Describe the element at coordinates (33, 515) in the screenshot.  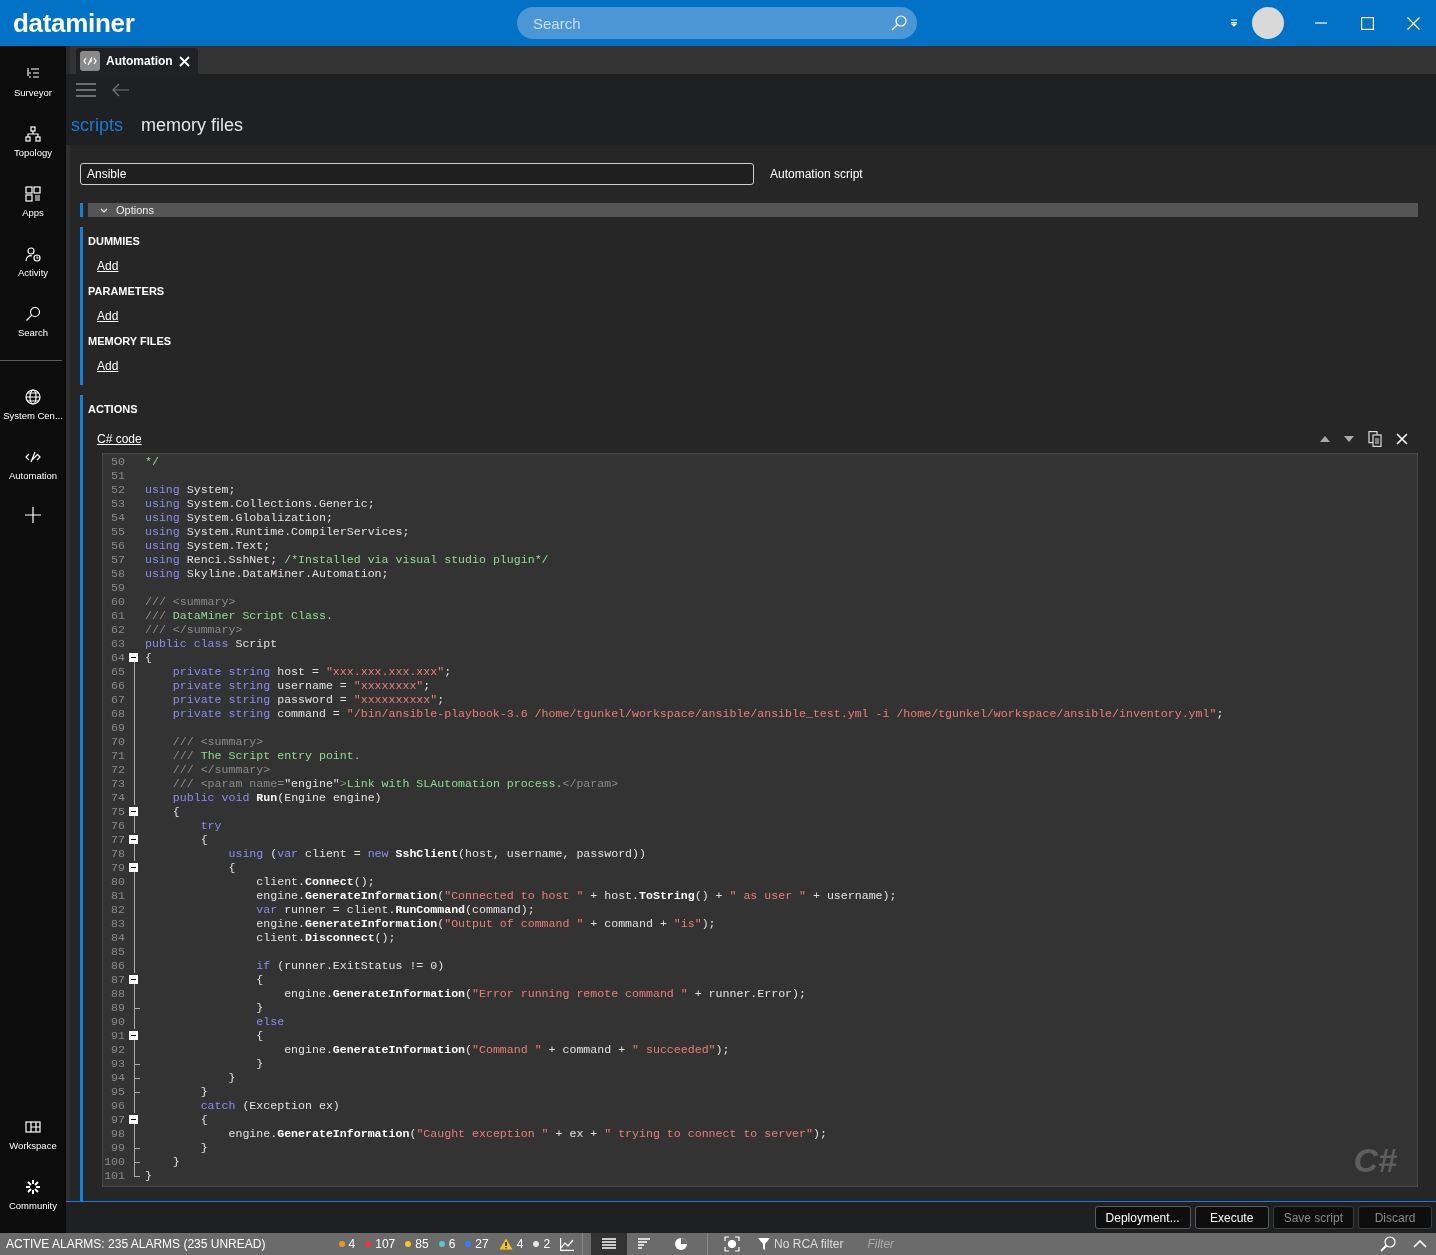
I see `add-icon` at that location.